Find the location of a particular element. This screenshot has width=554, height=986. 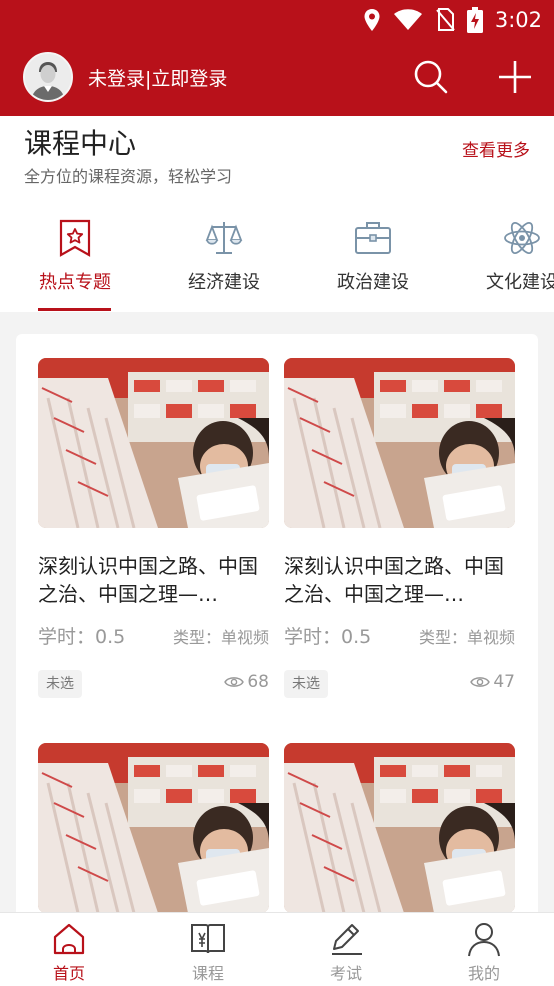

home-icon is located at coordinates (69, 939).